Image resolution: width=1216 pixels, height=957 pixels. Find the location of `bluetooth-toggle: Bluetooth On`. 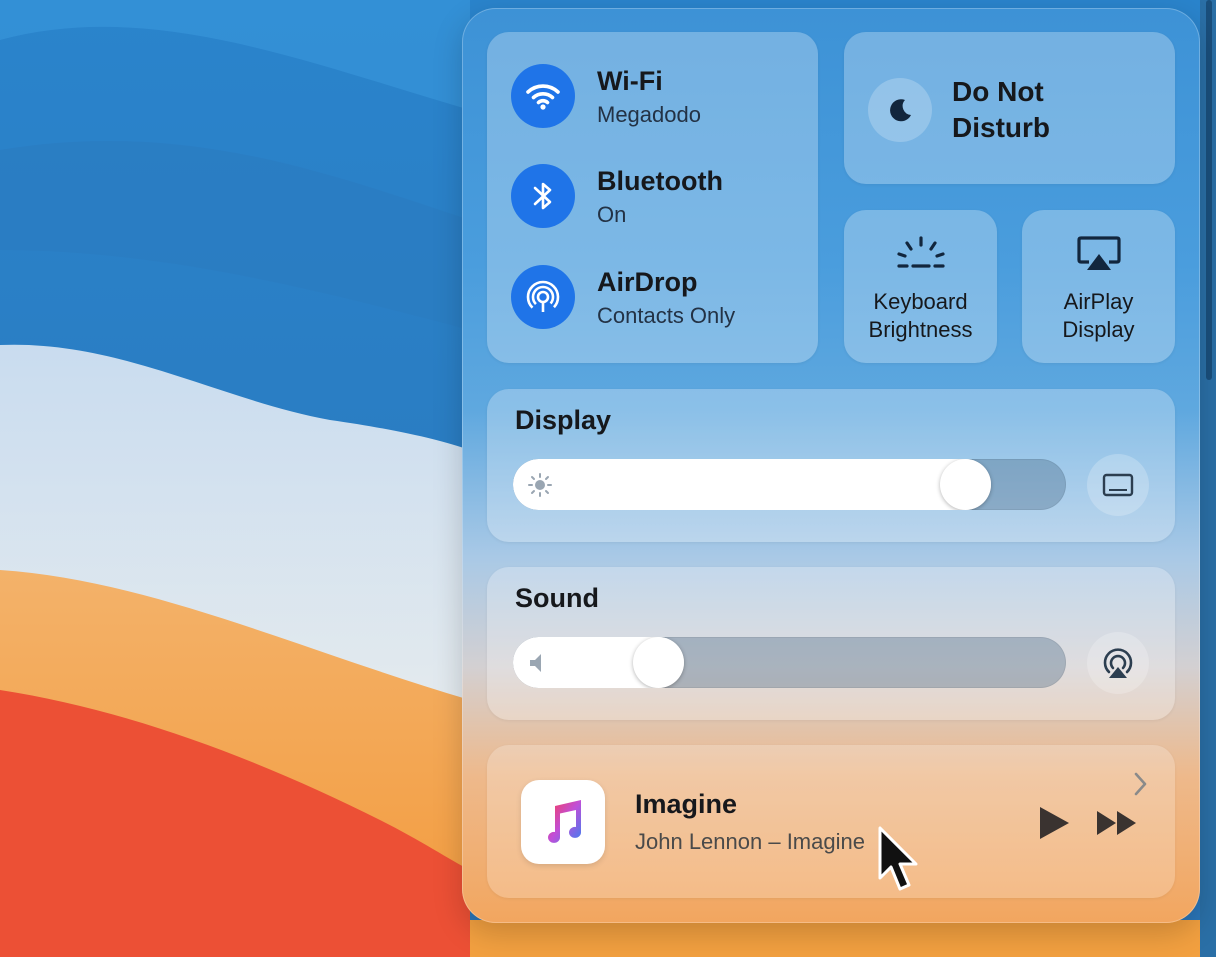

bluetooth-toggle: Bluetooth On is located at coordinates (661, 197).